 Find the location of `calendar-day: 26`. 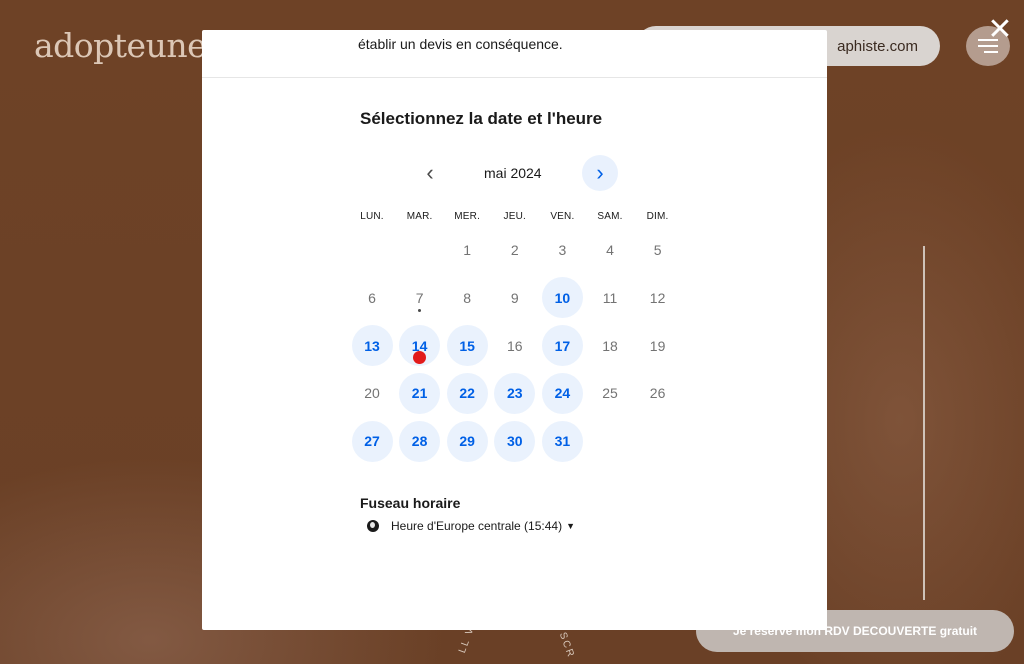

calendar-day: 26 is located at coordinates (657, 393).